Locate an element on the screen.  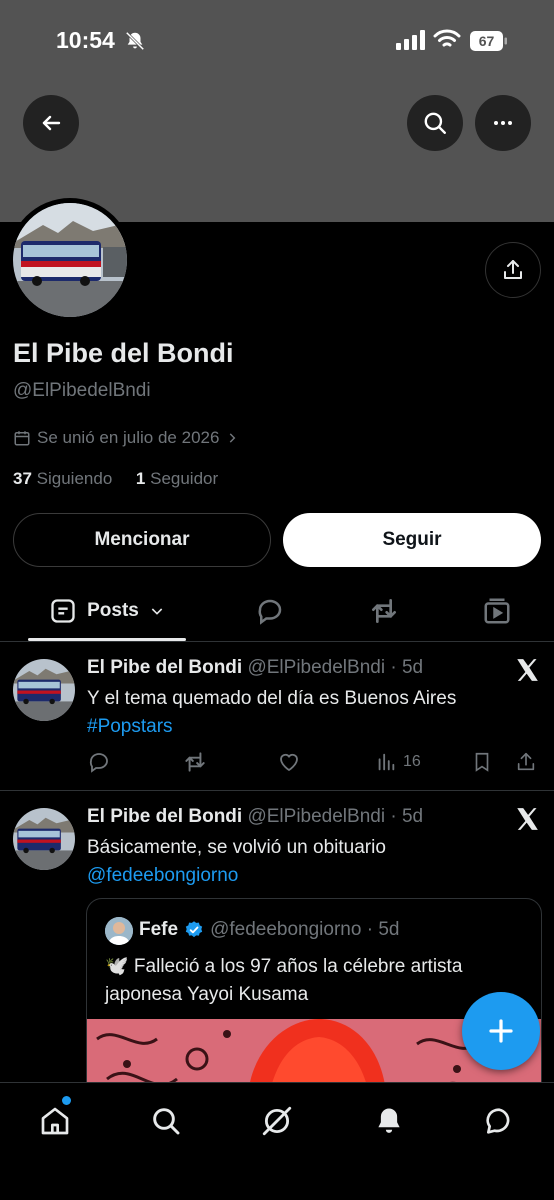
post-body: Básicamente, se volvió un obituario is located at coordinates (236, 847).